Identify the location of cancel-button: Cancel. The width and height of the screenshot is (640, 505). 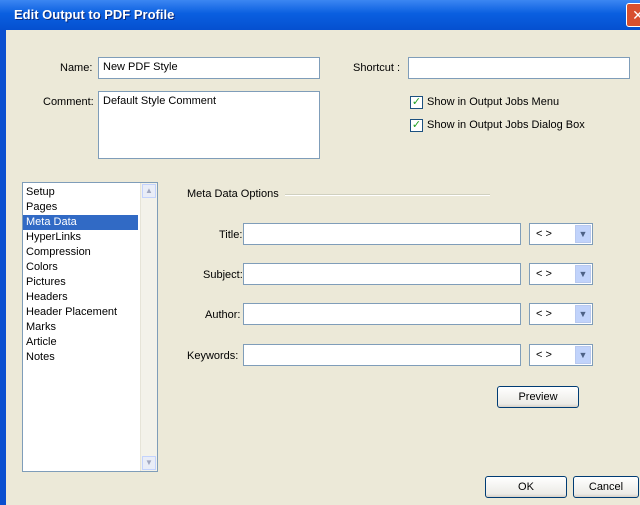
(606, 487).